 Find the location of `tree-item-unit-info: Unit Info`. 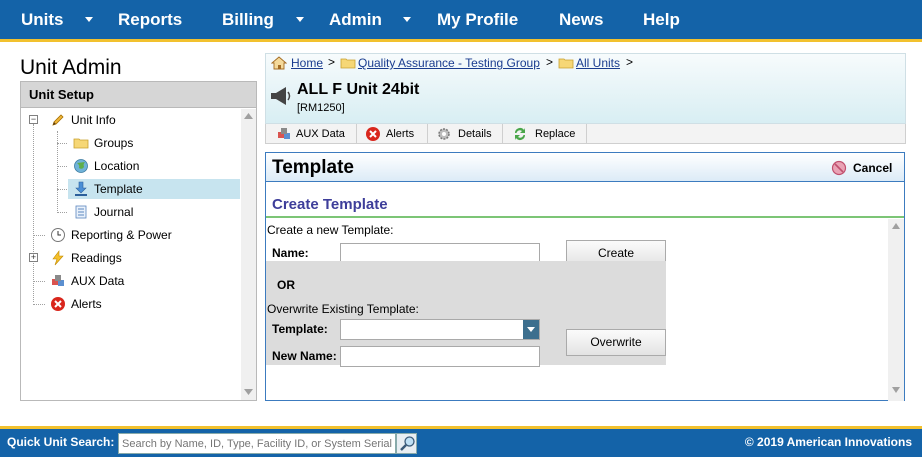

tree-item-unit-info: Unit Info is located at coordinates (125, 120).